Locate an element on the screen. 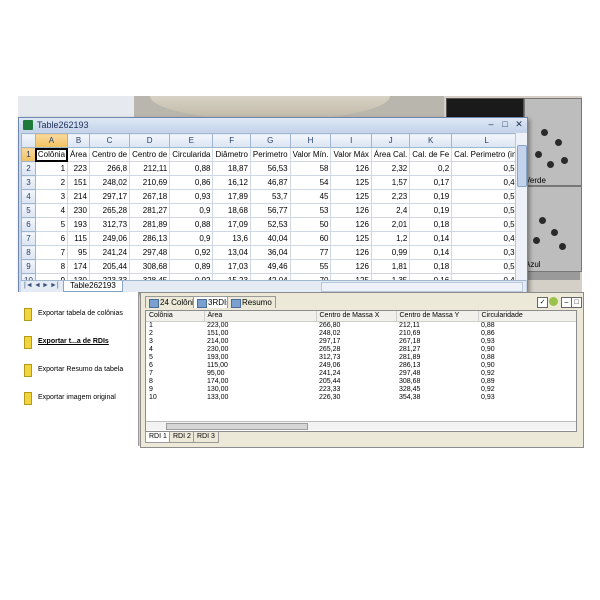 The image size is (600, 600). column-header: B is located at coordinates (78, 140).